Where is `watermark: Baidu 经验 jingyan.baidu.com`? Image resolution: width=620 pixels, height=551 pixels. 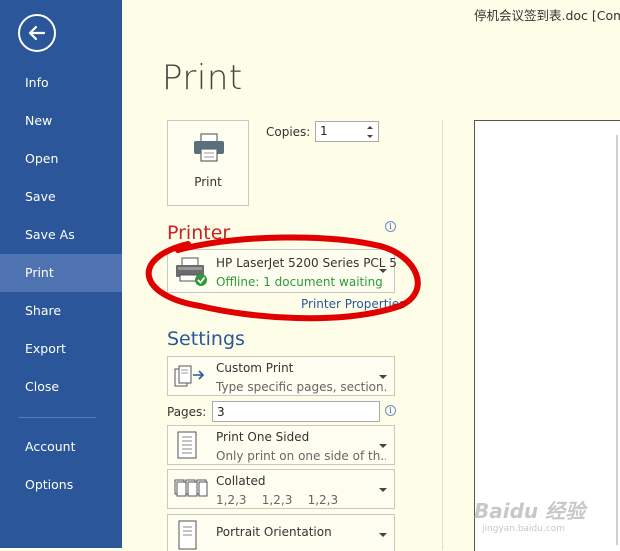 watermark: Baidu 经验 jingyan.baidu.com is located at coordinates (529, 514).